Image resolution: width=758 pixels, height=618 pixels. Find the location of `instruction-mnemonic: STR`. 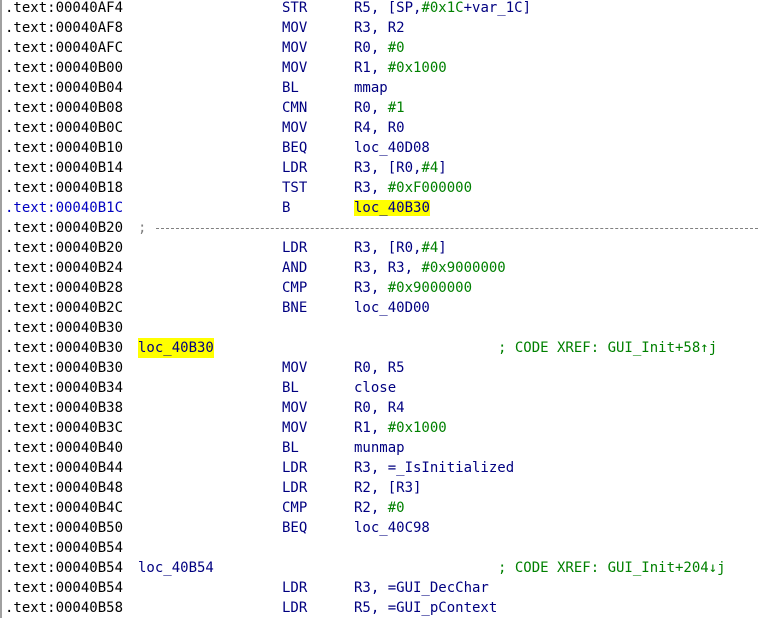

instruction-mnemonic: STR is located at coordinates (294, 9).